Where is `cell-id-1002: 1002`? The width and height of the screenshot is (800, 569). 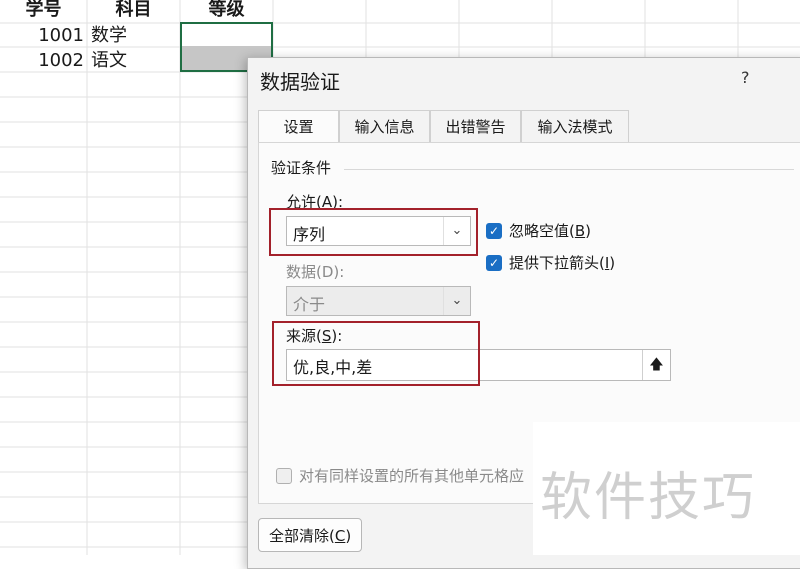 cell-id-1002: 1002 is located at coordinates (42, 61).